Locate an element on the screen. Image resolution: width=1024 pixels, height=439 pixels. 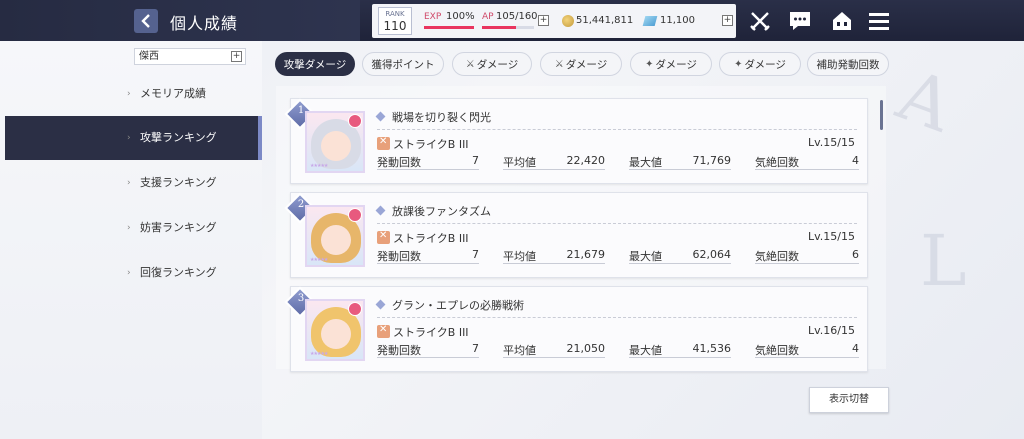
diamond-bullet-icon is located at coordinates (380, 210).